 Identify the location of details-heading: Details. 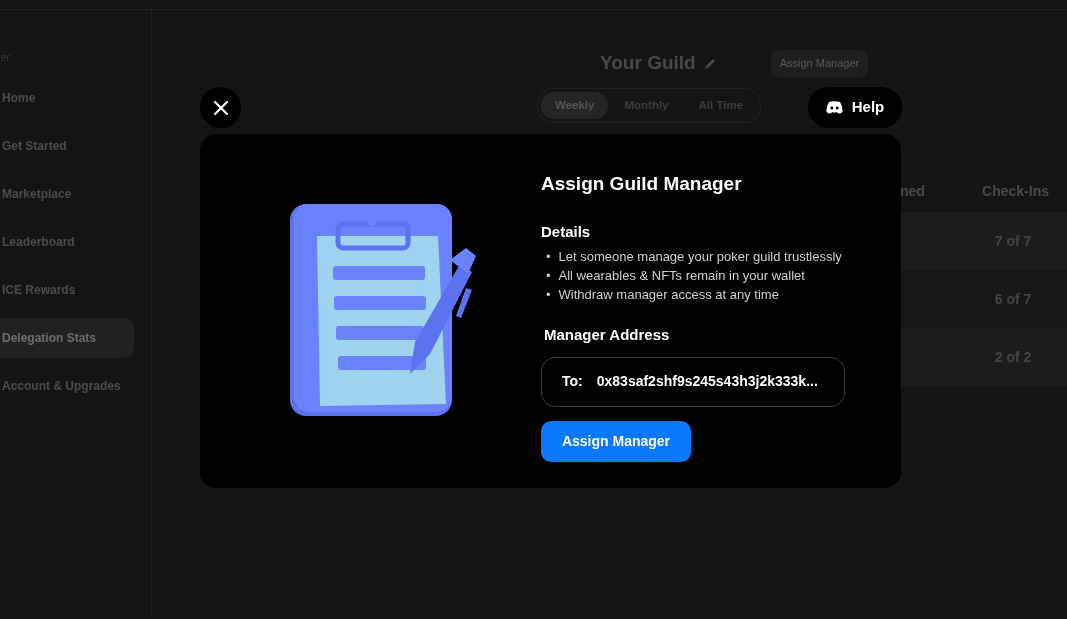
(566, 231).